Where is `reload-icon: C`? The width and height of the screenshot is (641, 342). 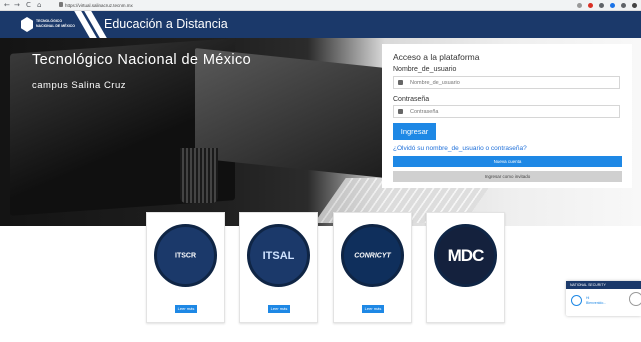
reload-icon: C is located at coordinates (28, 5).